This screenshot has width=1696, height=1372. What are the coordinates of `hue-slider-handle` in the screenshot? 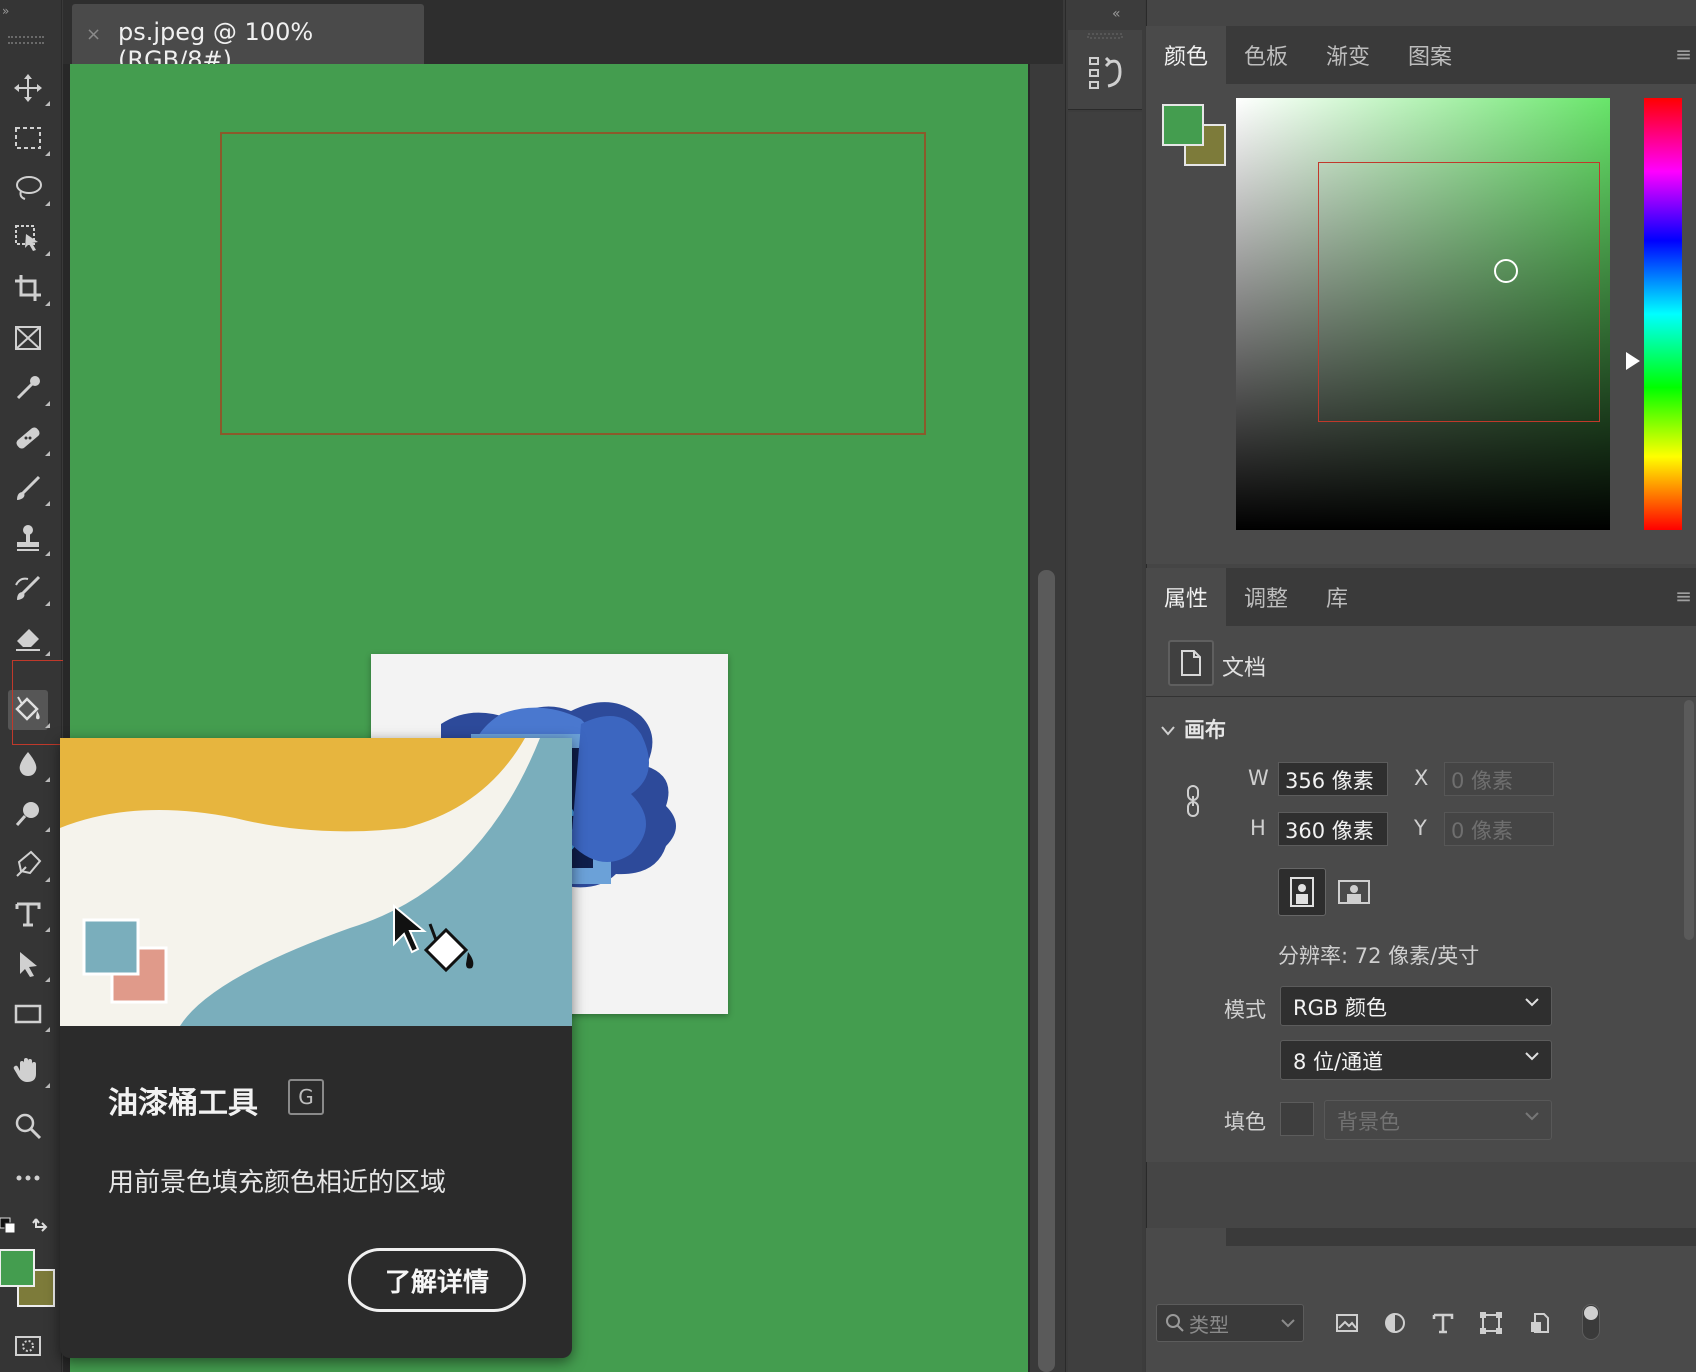 It's located at (1633, 361).